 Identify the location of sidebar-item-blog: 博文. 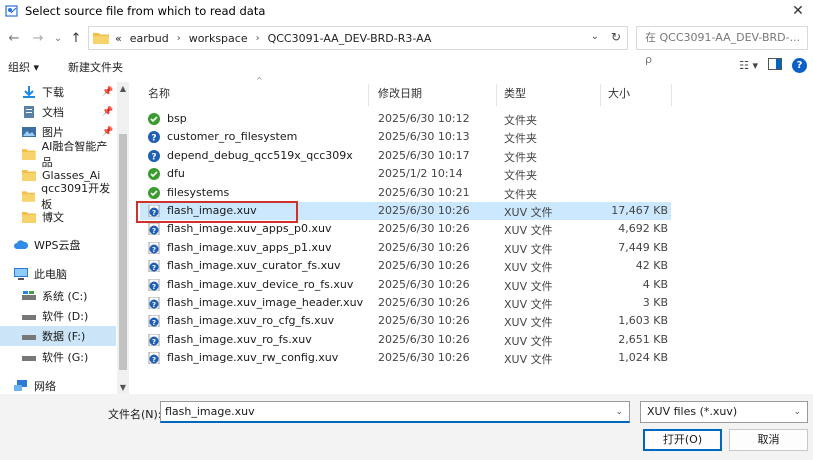
(58, 217).